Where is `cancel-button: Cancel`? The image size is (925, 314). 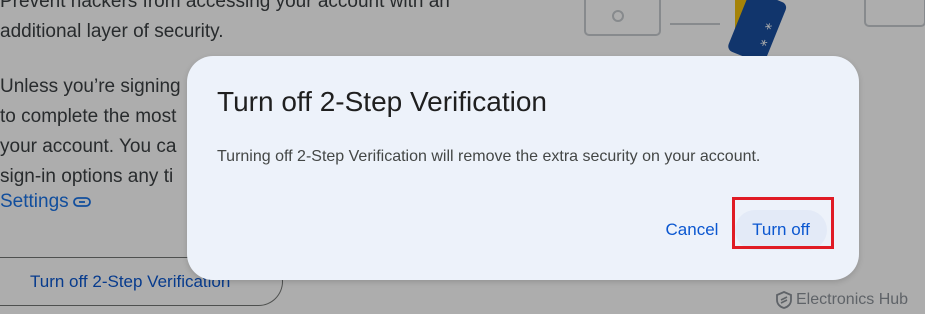 cancel-button: Cancel is located at coordinates (692, 230).